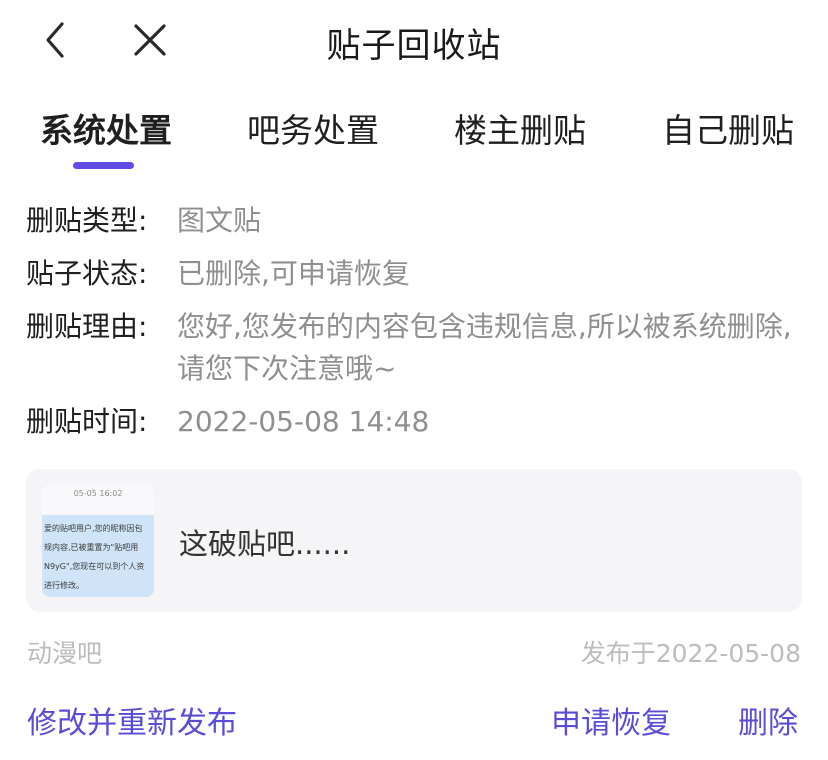  I want to click on info-row-status: 贴子状态: 已删除,可申请恢复, so click(416, 274).